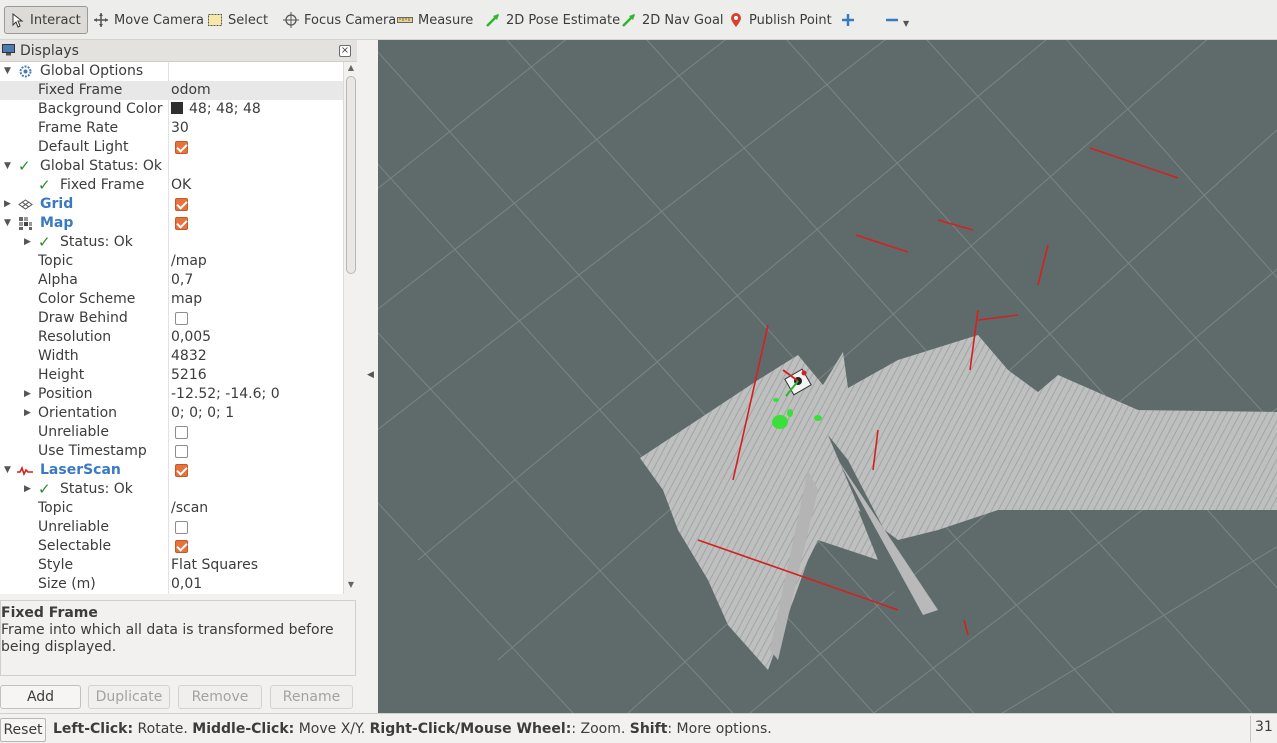 This screenshot has width=1277, height=743. I want to click on tree-row-map-alpha: Alpha 0,7, so click(171, 280).